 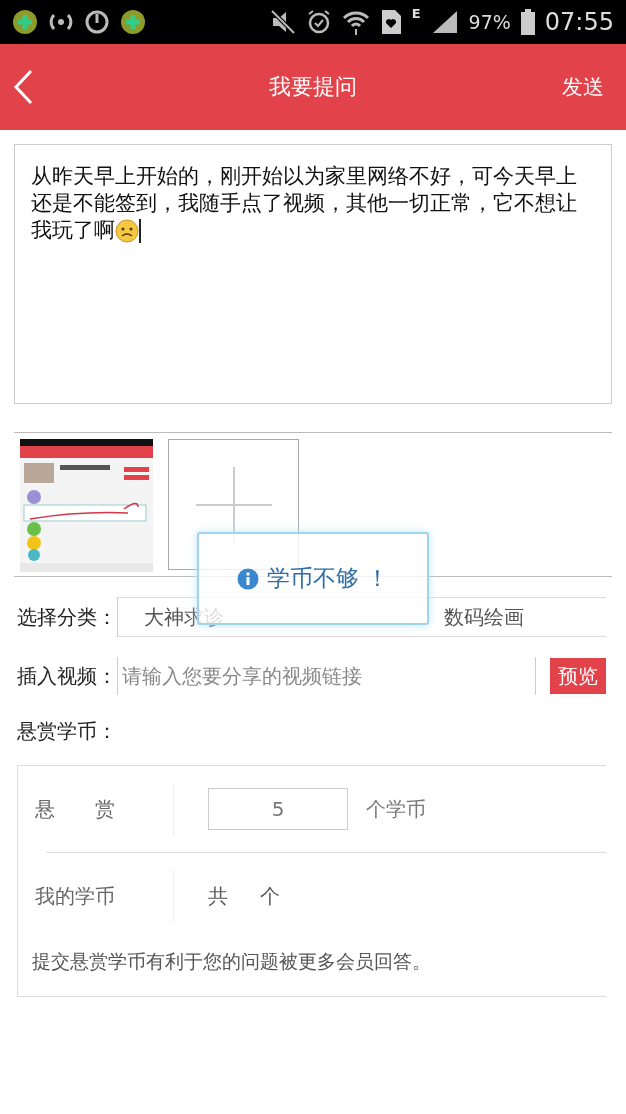 I want to click on toast-message: 学币不够 ！, so click(x=328, y=578).